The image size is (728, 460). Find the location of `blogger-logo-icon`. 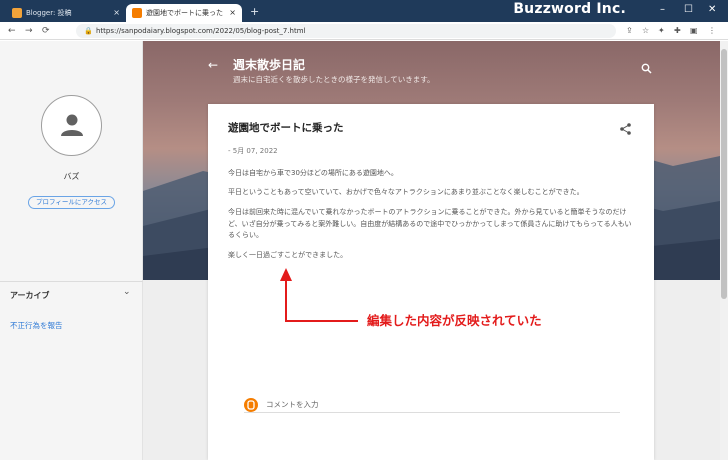

blogger-logo-icon is located at coordinates (251, 405).